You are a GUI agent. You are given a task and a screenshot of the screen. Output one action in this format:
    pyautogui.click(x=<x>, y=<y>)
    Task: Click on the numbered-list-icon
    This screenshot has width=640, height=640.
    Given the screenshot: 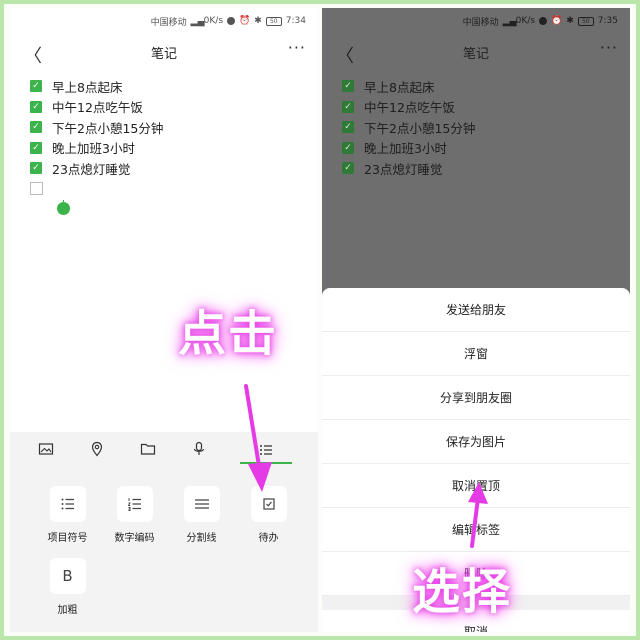 What is the action you would take?
    pyautogui.click(x=134, y=504)
    